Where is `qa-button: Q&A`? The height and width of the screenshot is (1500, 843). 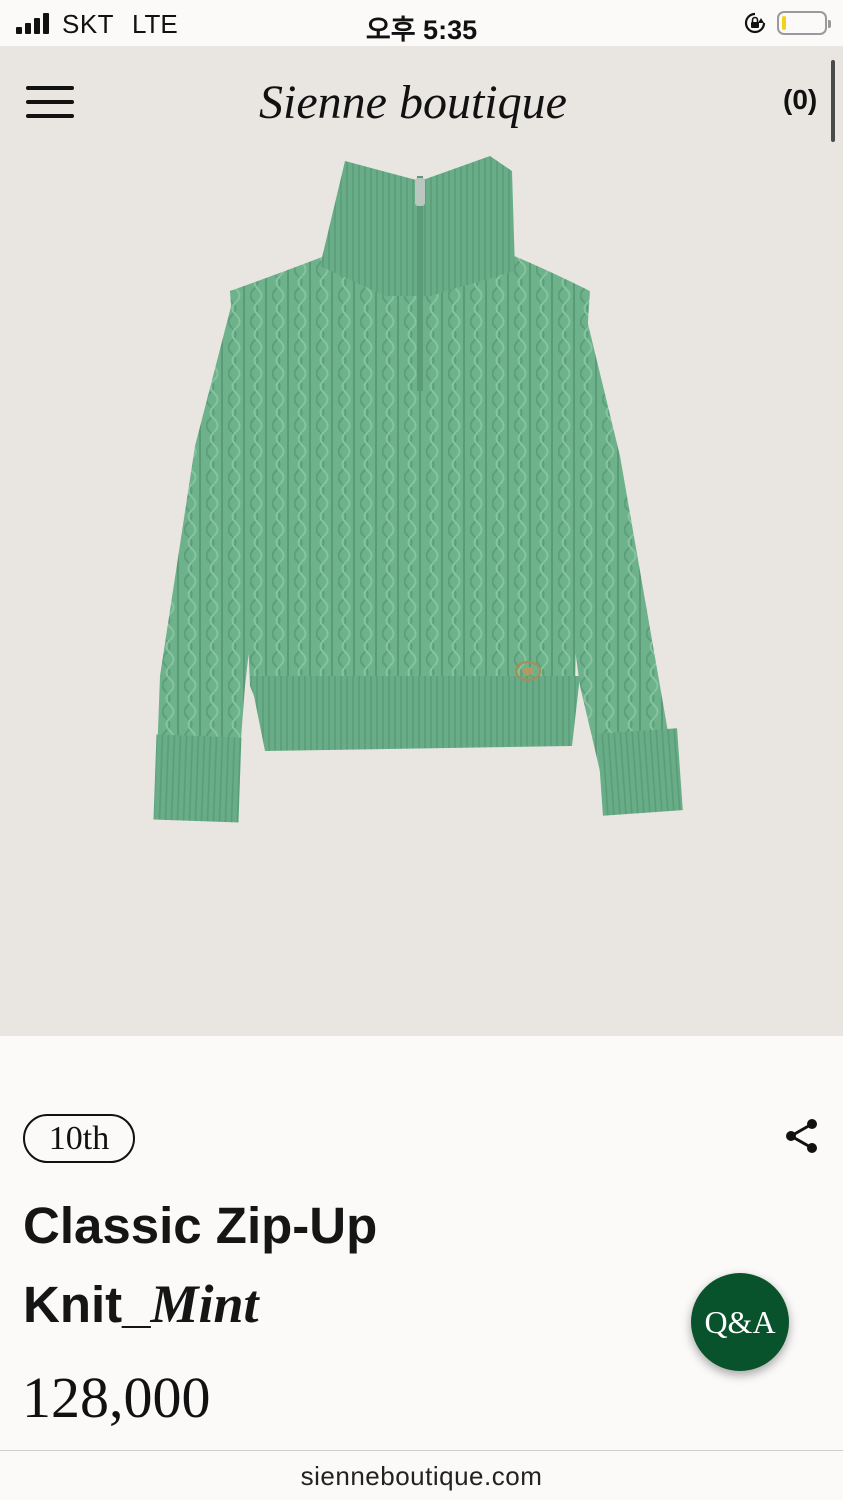
qa-button: Q&A is located at coordinates (740, 1322).